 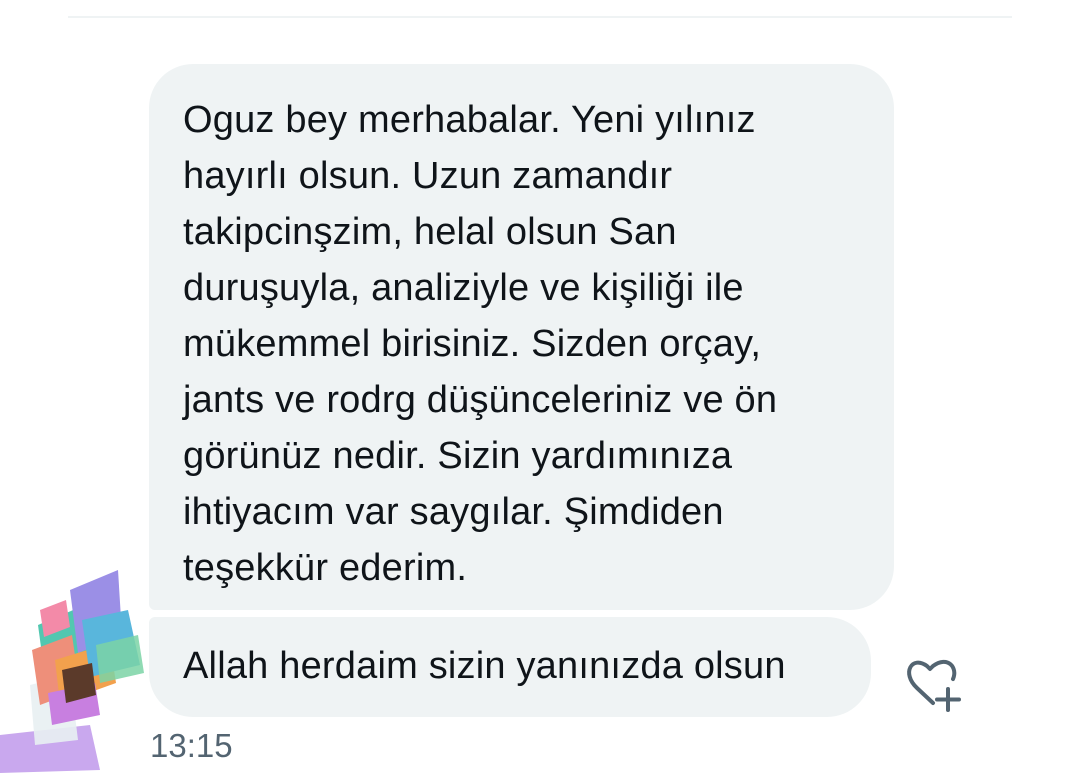 I want to click on add-reaction-button, so click(x=931, y=684).